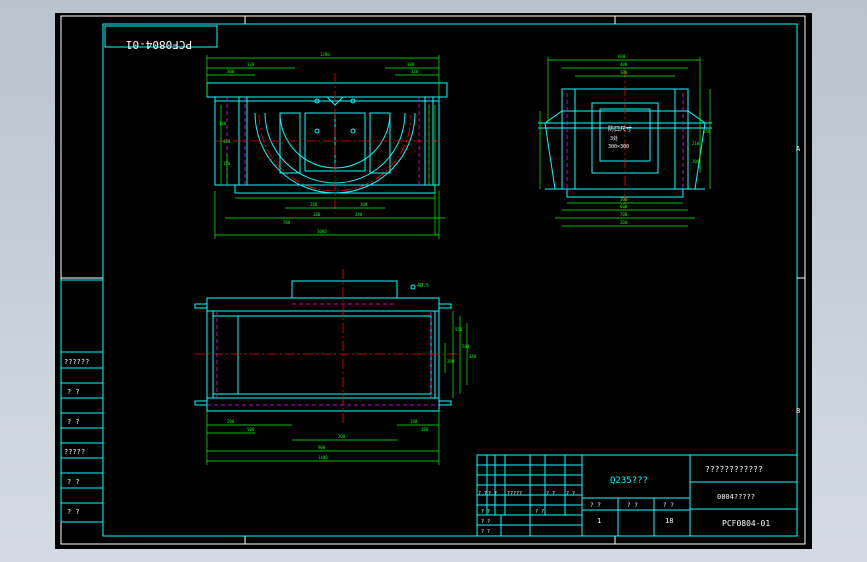 Image resolution: width=867 pixels, height=562 pixels. What do you see at coordinates (696, 143) in the screenshot?
I see `svg-text: 210` at bounding box center [696, 143].